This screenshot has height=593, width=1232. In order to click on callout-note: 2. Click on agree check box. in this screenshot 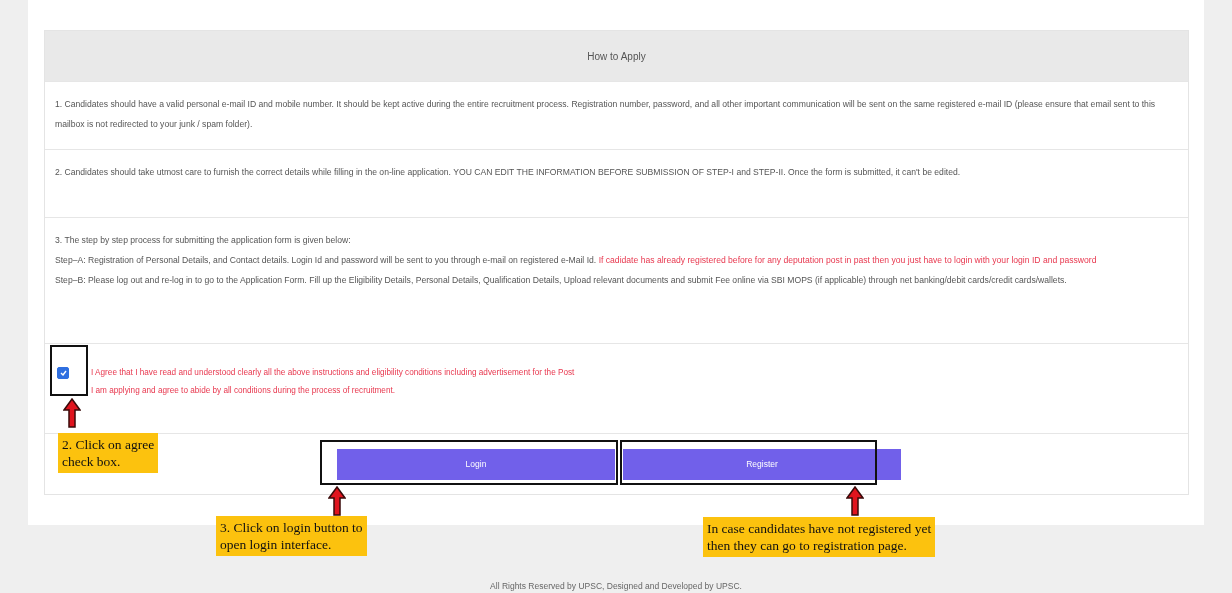, I will do `click(108, 453)`.